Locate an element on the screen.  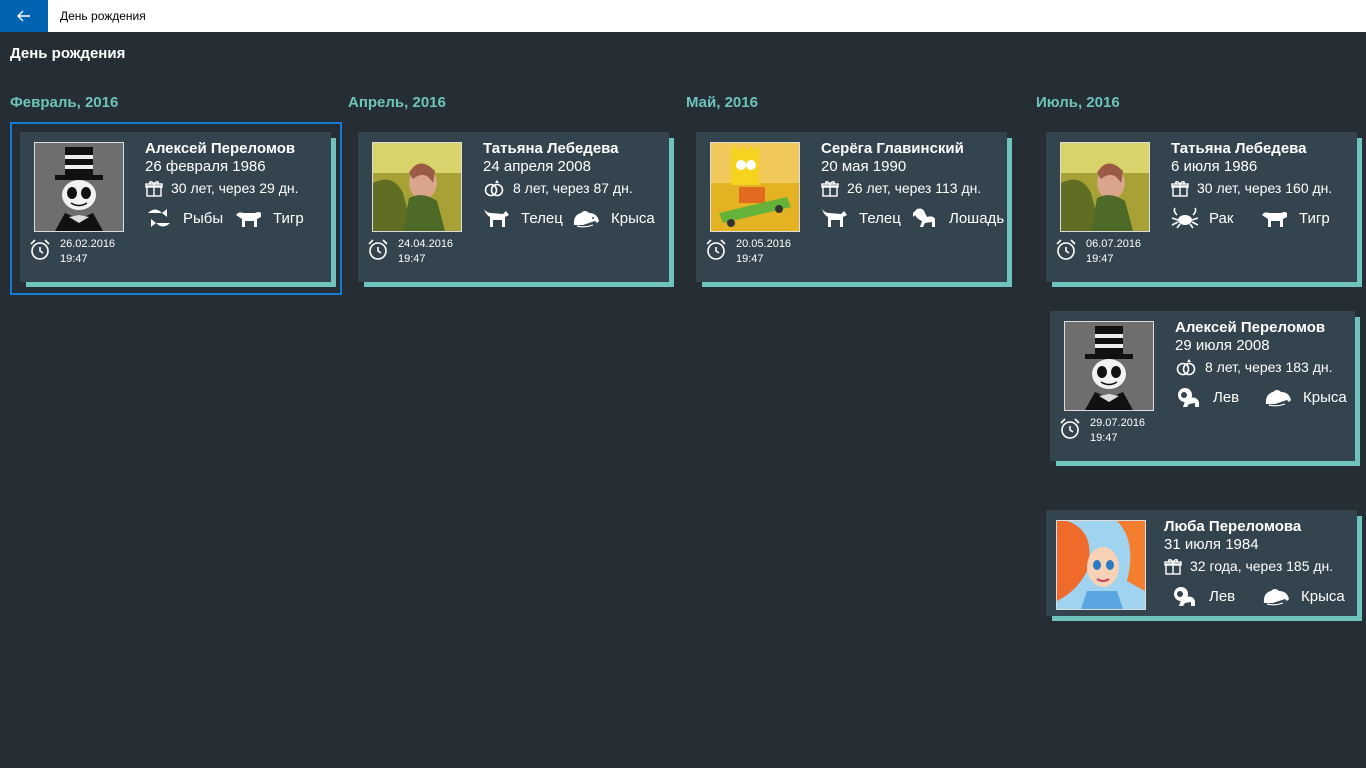
birth-date: 20 мая 1990 is located at coordinates (864, 166).